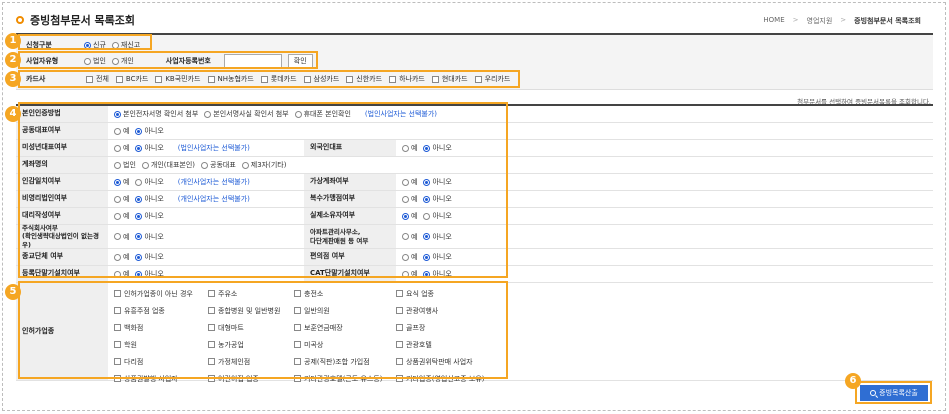  Describe the element at coordinates (83, 20) in the screenshot. I see `page-title-text: 증빙첨부문서 목록조회` at that location.